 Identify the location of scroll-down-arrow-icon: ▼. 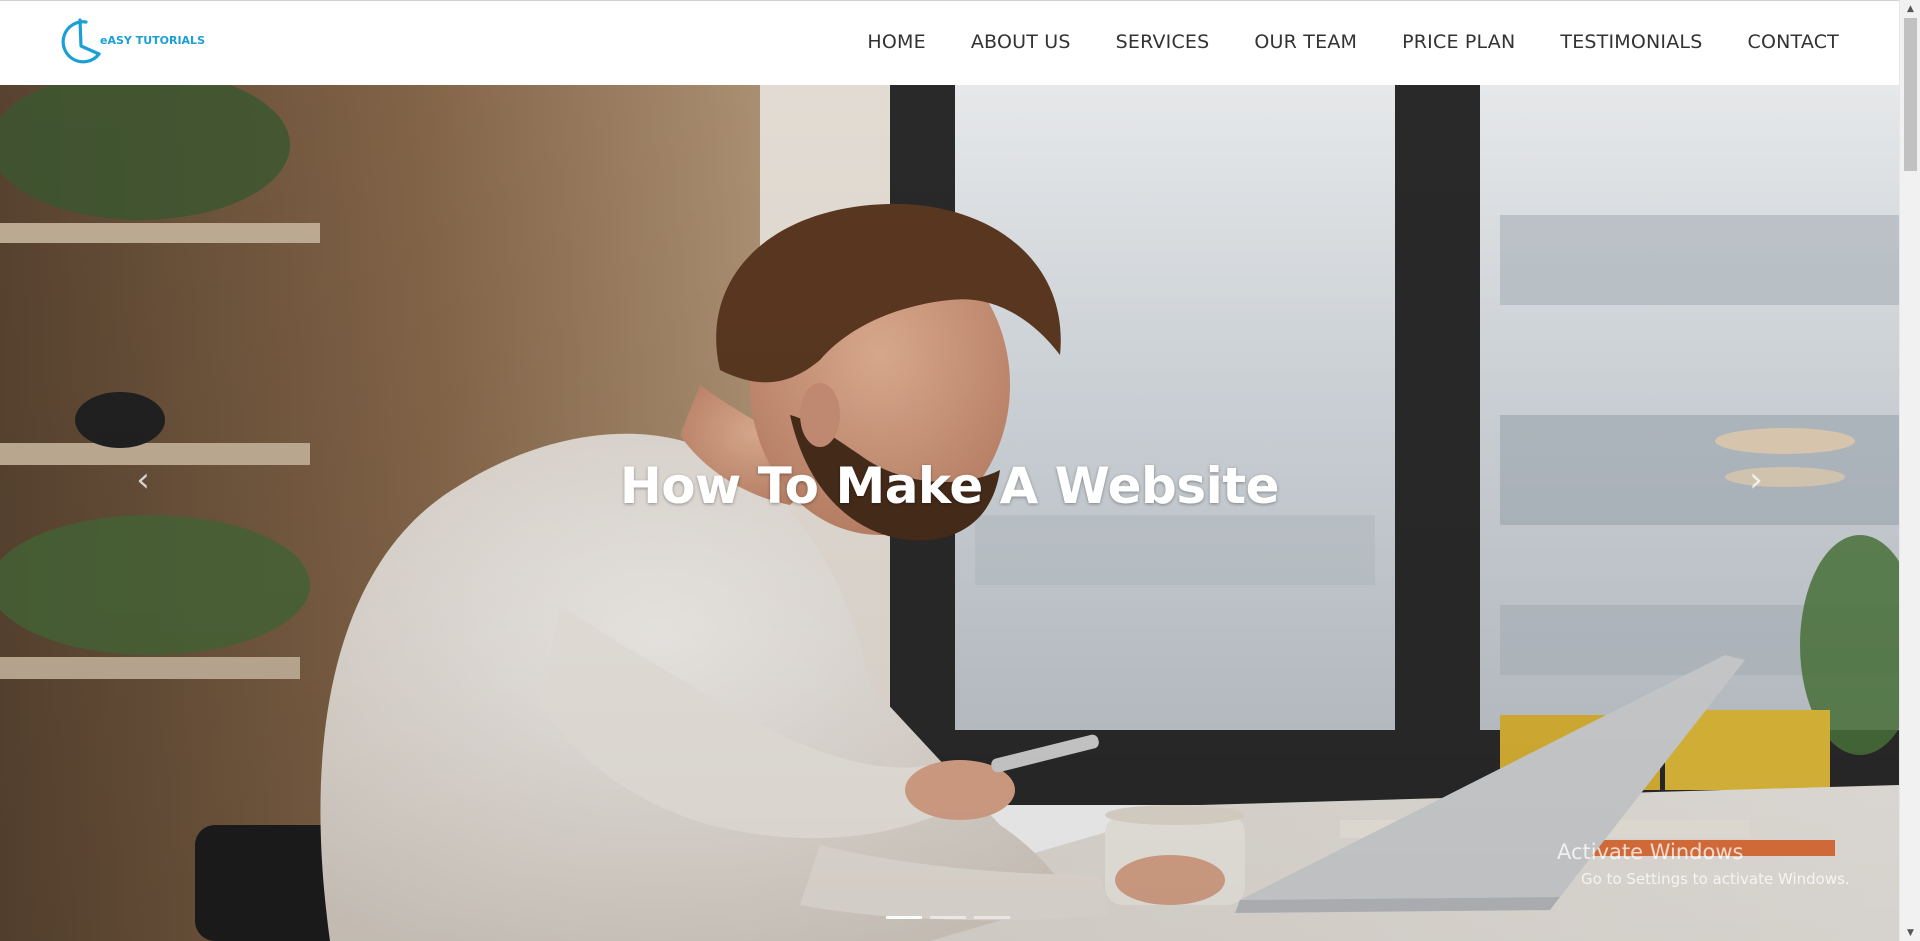
(1910, 932).